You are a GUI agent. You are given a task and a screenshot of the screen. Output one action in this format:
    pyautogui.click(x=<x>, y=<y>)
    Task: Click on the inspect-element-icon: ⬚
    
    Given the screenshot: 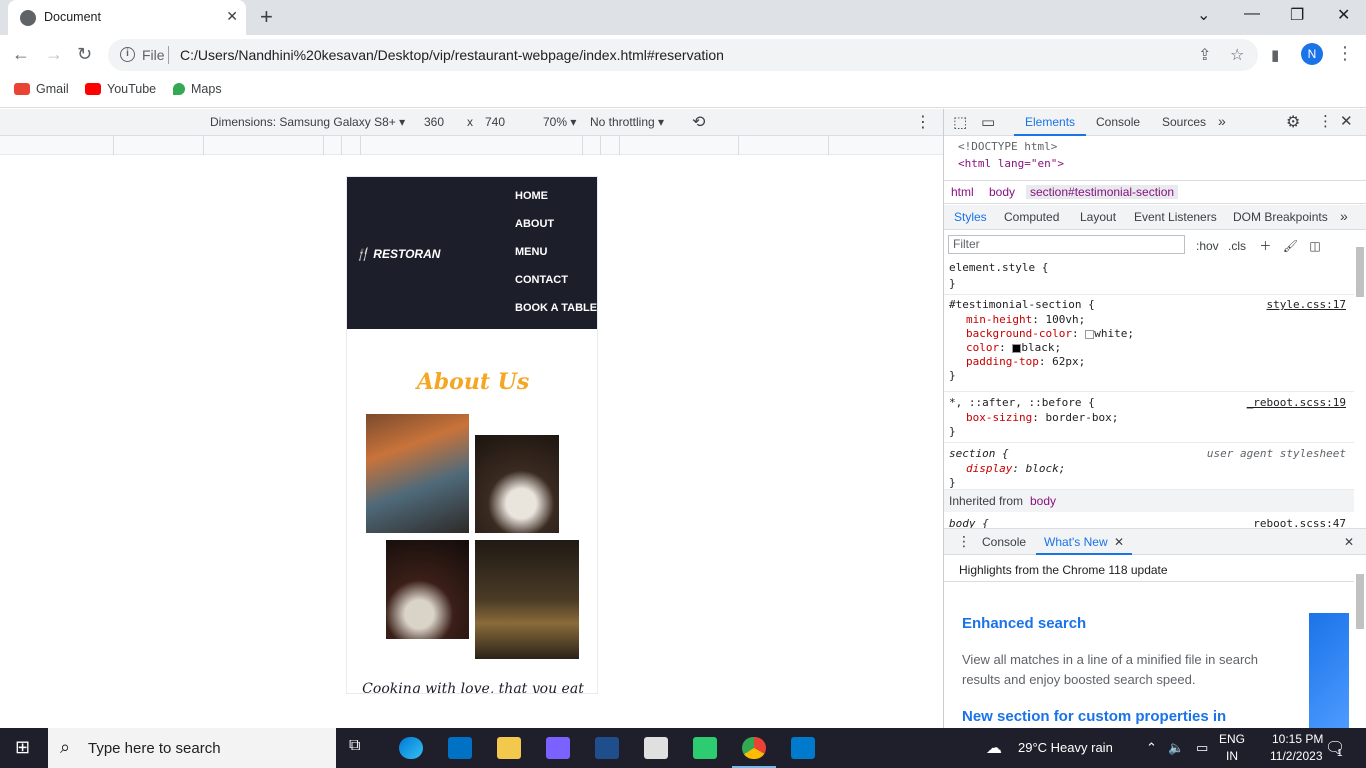 What is the action you would take?
    pyautogui.click(x=960, y=122)
    